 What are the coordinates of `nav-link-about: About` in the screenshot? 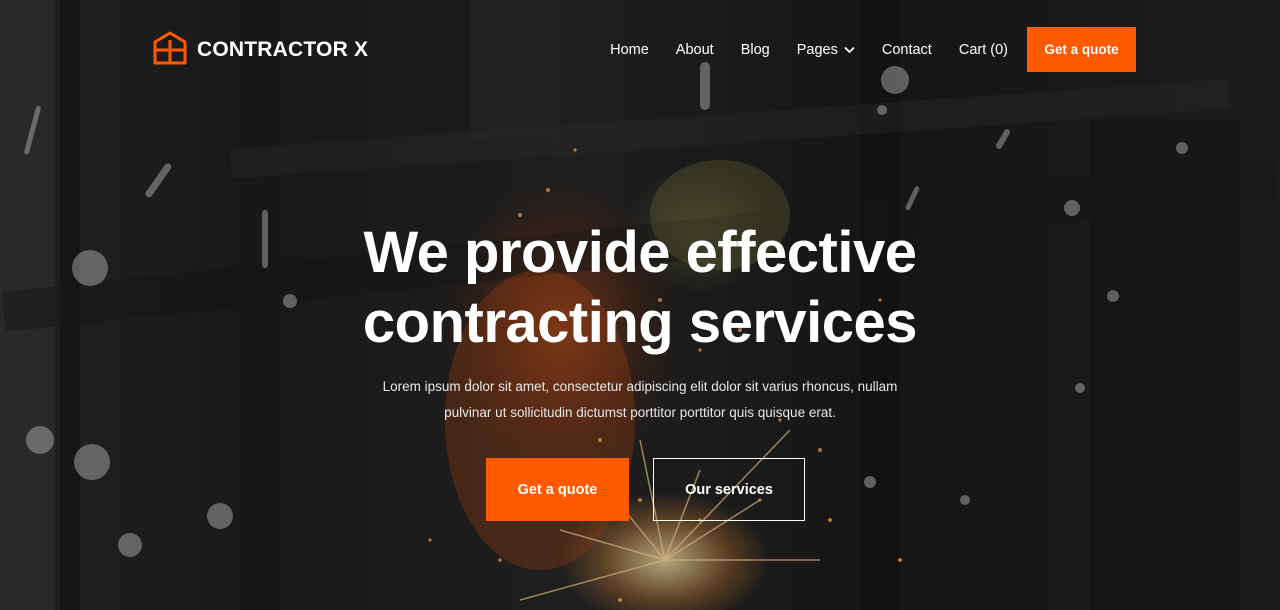 It's located at (695, 50).